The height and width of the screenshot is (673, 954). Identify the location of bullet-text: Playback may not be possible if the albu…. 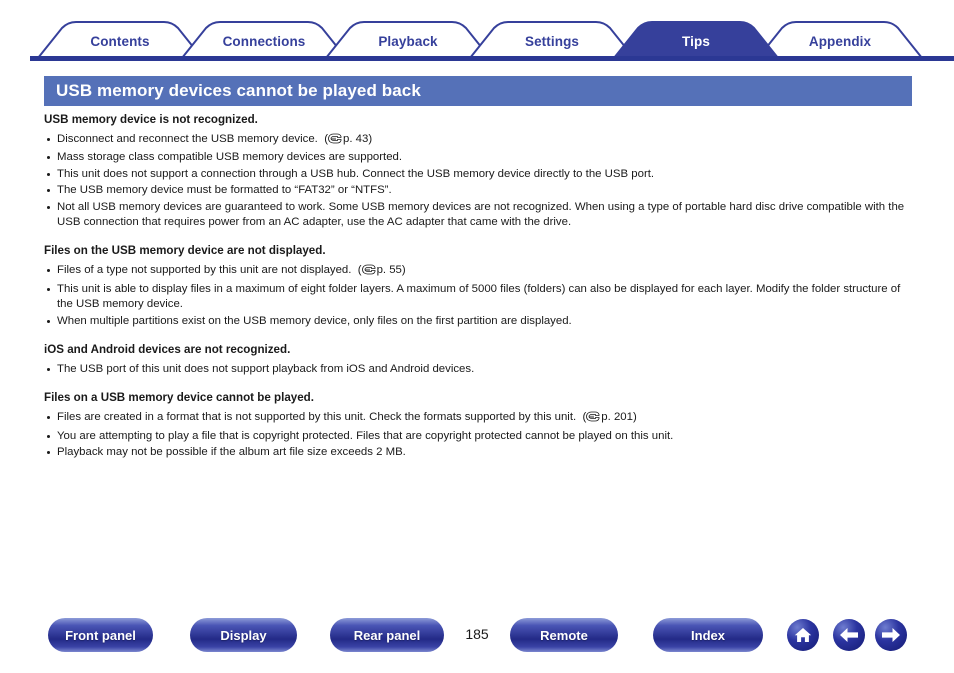
(231, 452).